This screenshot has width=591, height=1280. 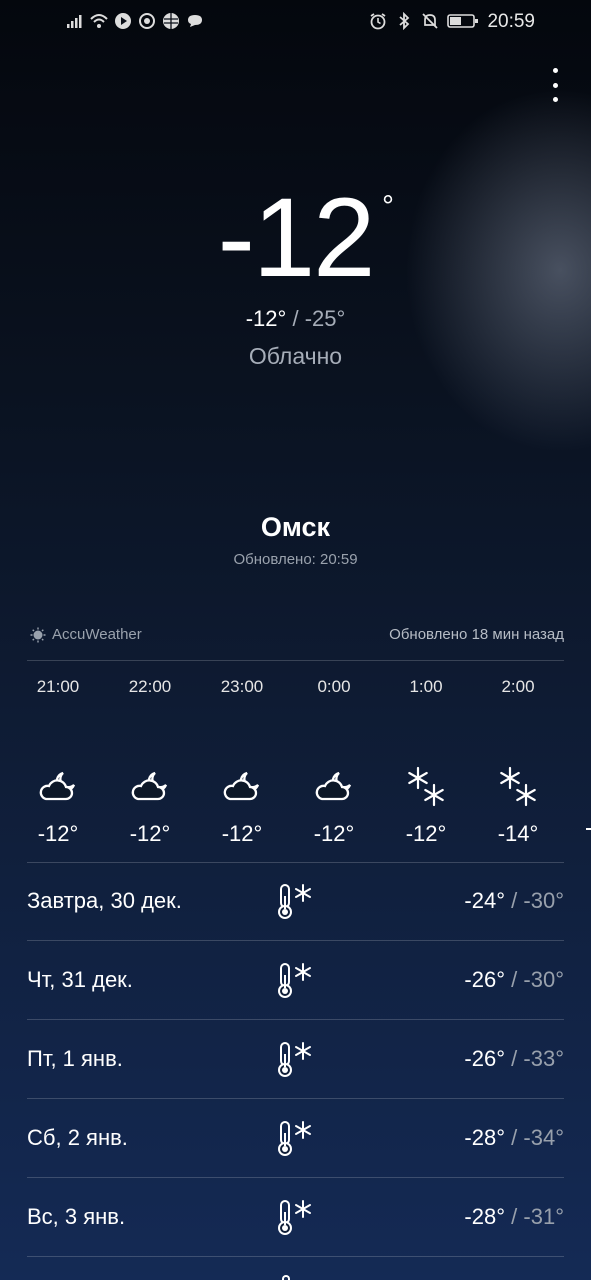 I want to click on chat-icon, so click(x=195, y=21).